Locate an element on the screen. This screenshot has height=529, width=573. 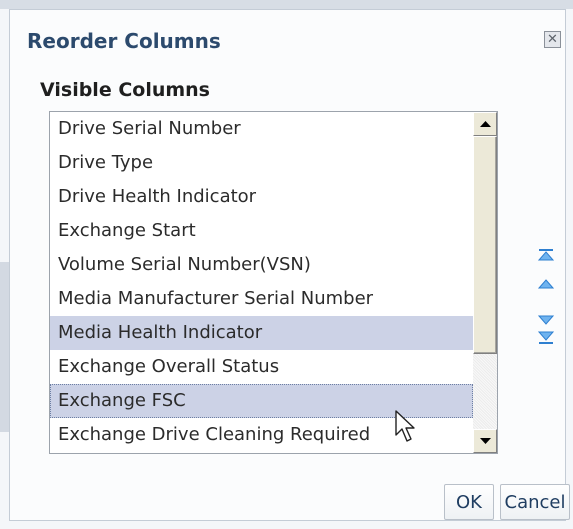
list-item-selected: Media Health Indicator is located at coordinates (261, 333).